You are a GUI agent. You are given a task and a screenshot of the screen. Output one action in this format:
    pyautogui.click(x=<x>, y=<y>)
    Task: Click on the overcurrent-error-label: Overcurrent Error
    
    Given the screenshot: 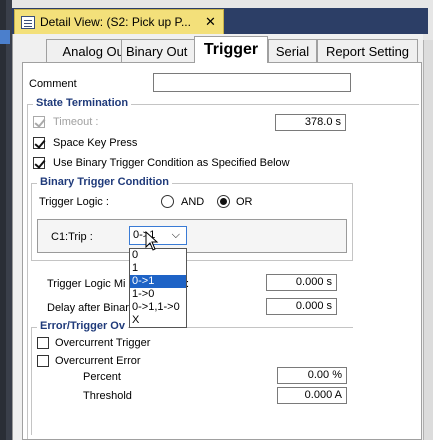 What is the action you would take?
    pyautogui.click(x=98, y=361)
    